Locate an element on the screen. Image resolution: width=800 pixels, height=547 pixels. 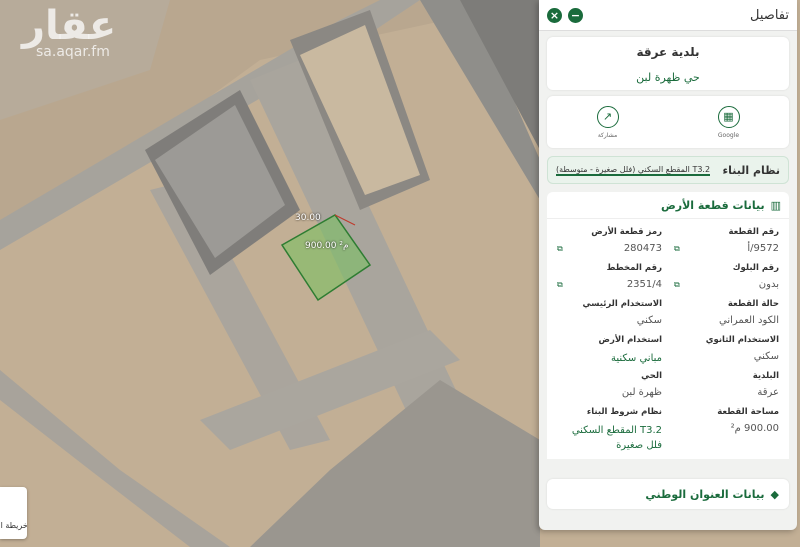
field-land-use: استخدام الأرض مباني سكنية is located at coordinates (630, 349).